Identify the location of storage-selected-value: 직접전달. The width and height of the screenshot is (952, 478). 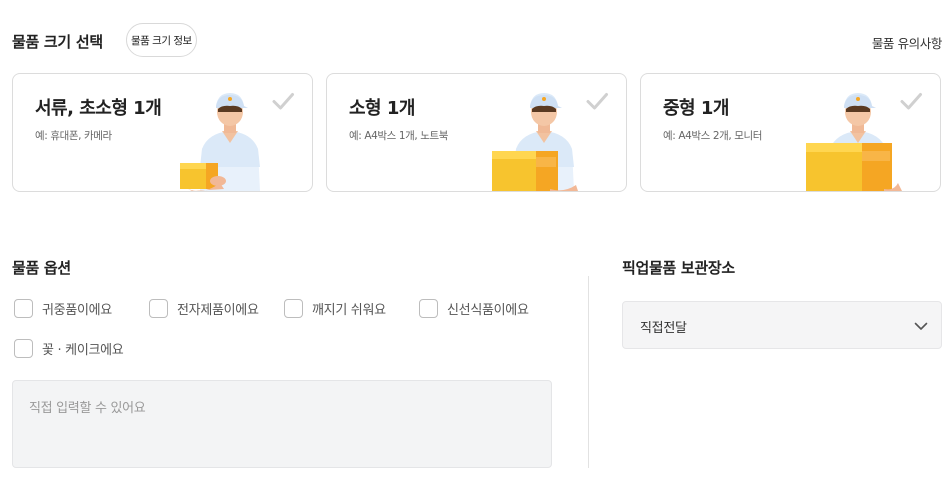
(663, 328).